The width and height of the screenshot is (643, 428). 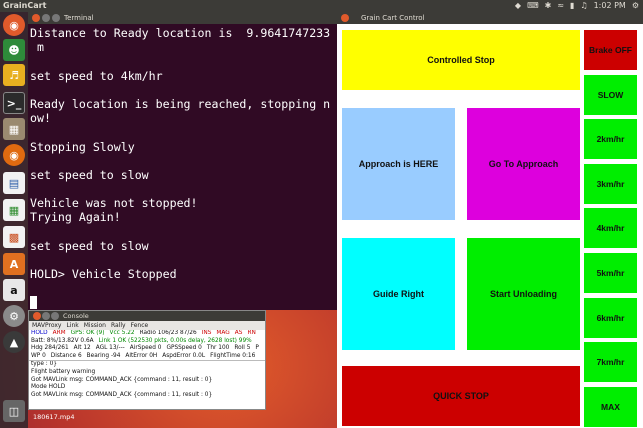 What do you see at coordinates (14, 129) in the screenshot?
I see `files-icon: ▦` at bounding box center [14, 129].